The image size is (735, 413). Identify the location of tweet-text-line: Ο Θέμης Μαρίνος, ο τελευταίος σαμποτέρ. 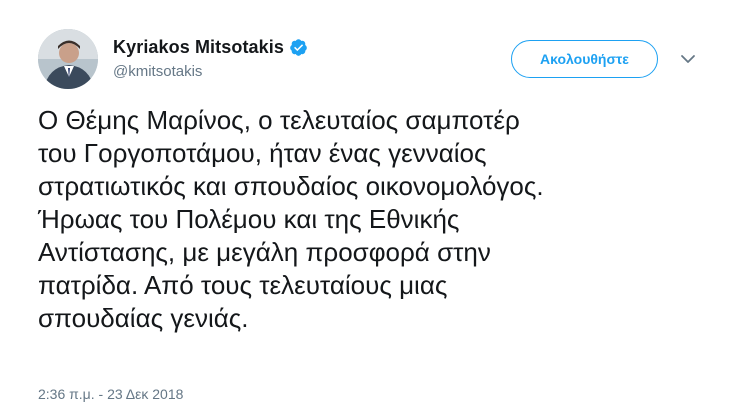
(279, 120).